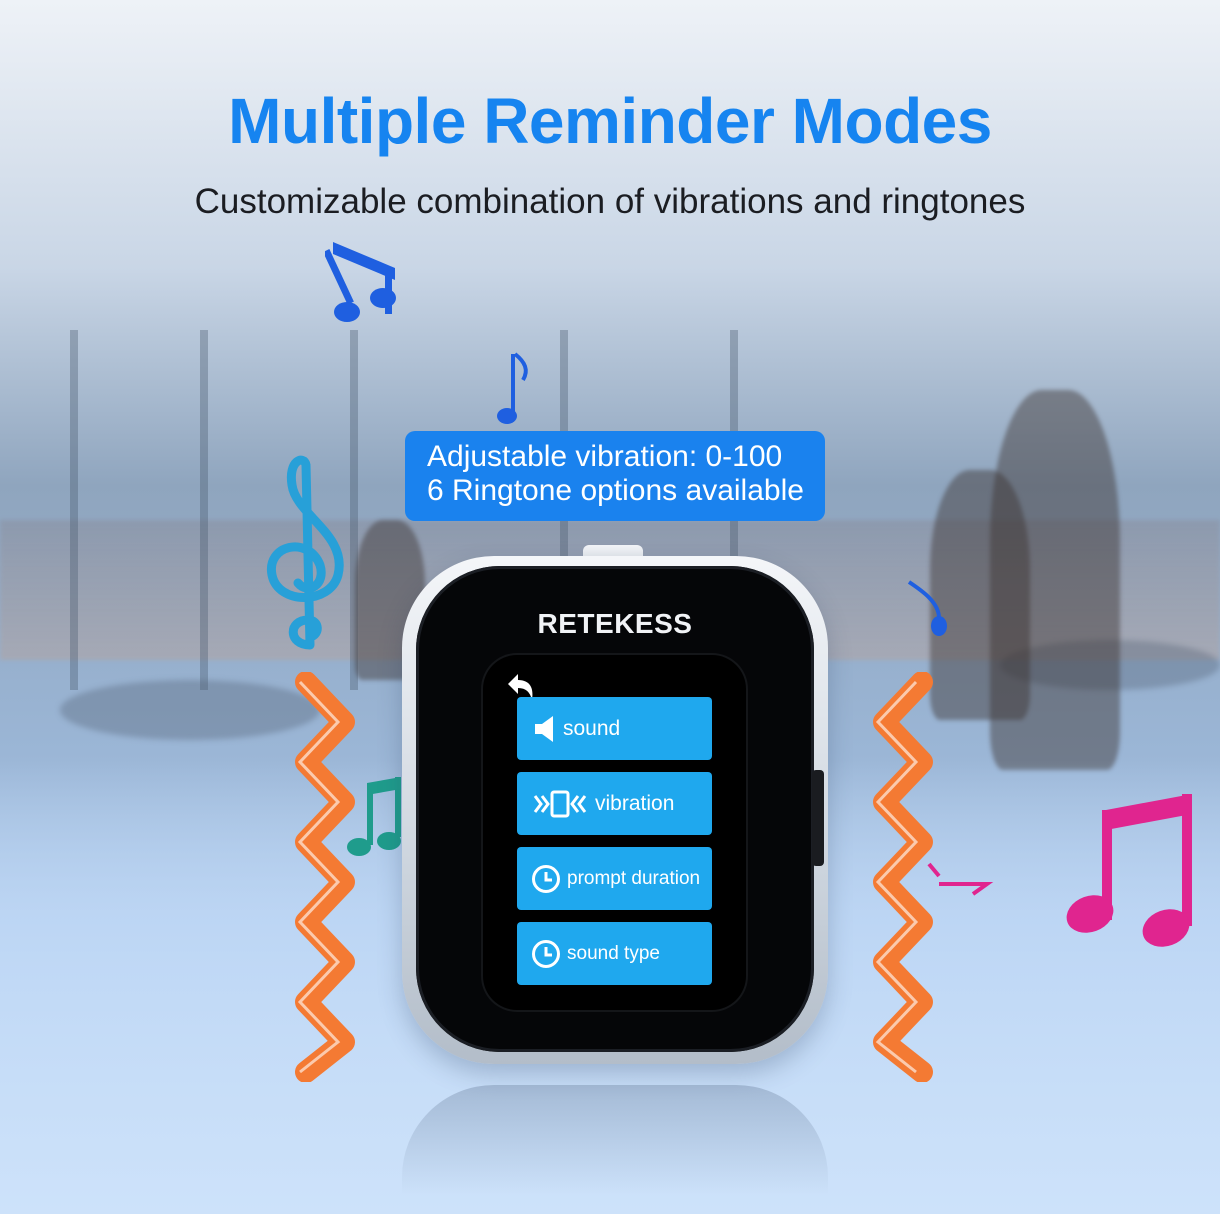 This screenshot has width=1220, height=1214. What do you see at coordinates (610, 121) in the screenshot?
I see `page-title: Multiple Reminder Modes` at bounding box center [610, 121].